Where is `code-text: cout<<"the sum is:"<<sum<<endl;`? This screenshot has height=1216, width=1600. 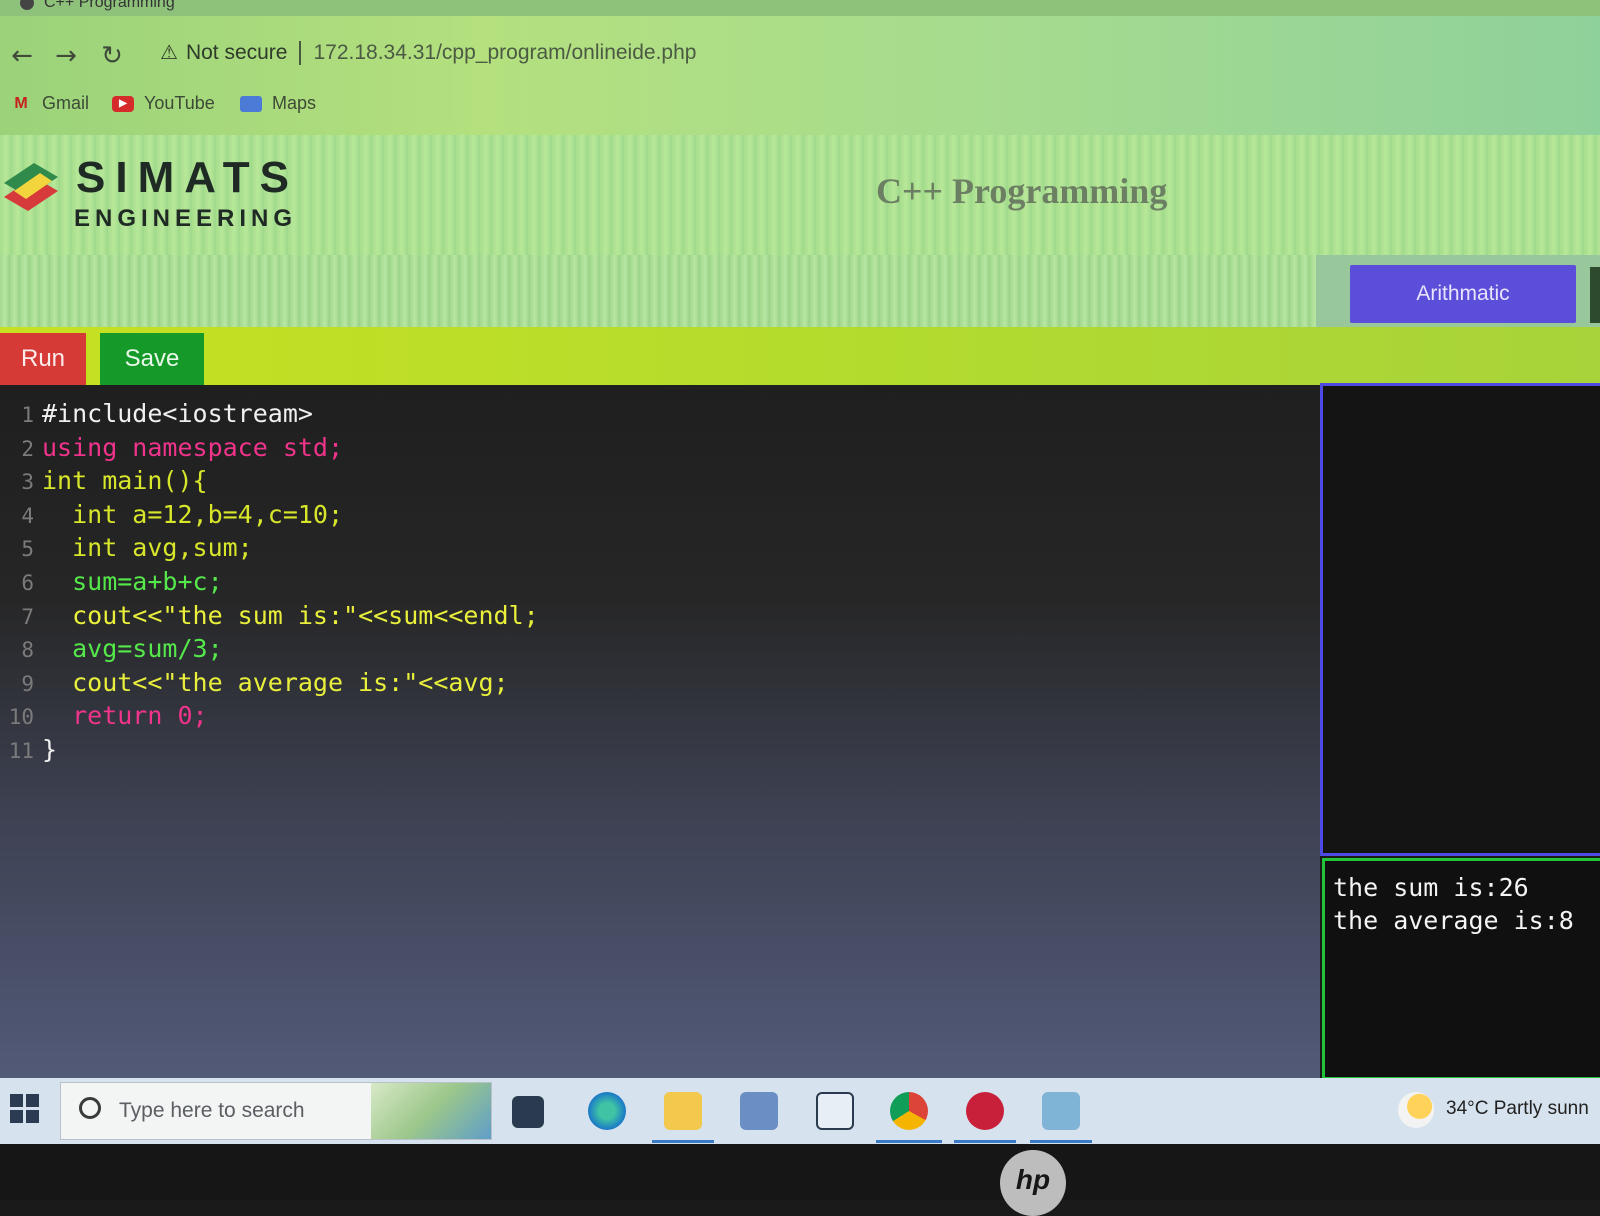 code-text: cout<<"the sum is:"<<sum<<endl; is located at coordinates (290, 615).